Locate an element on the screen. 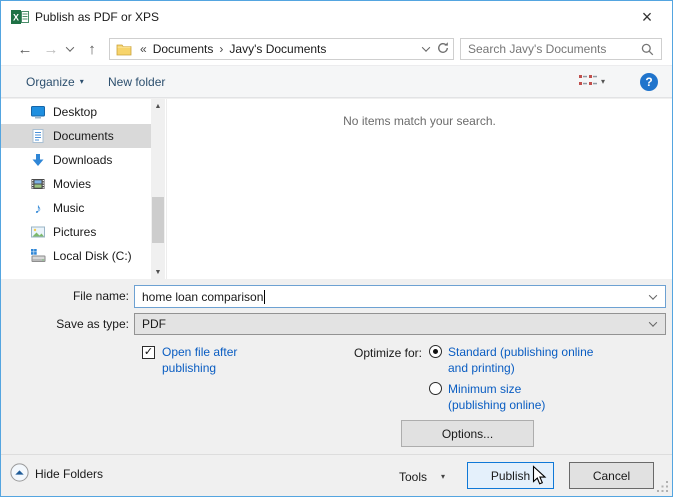 This screenshot has height=497, width=673. tools-dropdown-button: Tools ▾ is located at coordinates (422, 475).